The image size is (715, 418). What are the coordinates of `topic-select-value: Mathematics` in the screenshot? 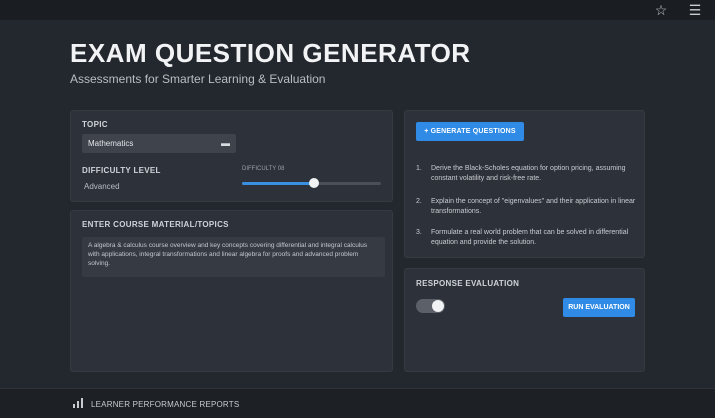 It's located at (111, 143).